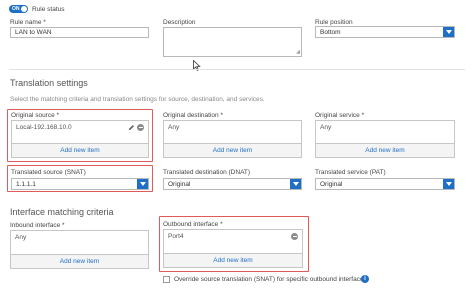  What do you see at coordinates (330, 32) in the screenshot?
I see `rule-position-value: Bottom` at bounding box center [330, 32].